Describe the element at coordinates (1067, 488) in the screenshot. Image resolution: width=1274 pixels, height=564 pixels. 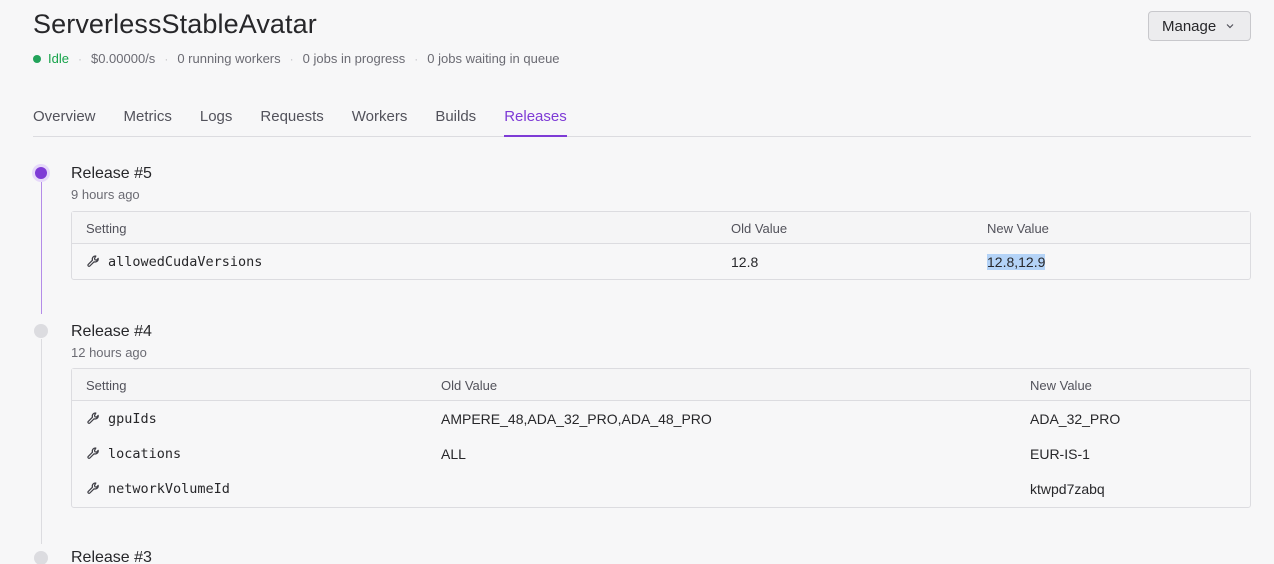
I see `new-value-cell: ktwpd7zabq` at that location.